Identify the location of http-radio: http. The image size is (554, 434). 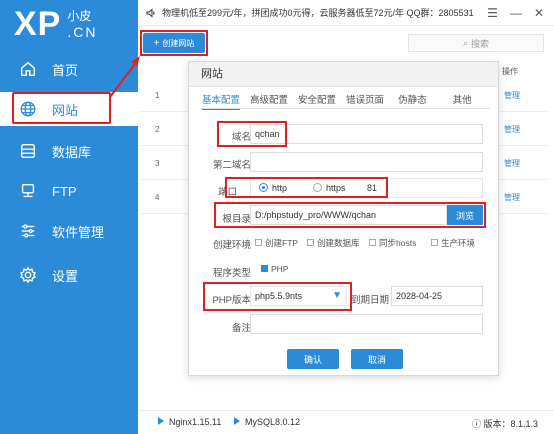
(273, 188).